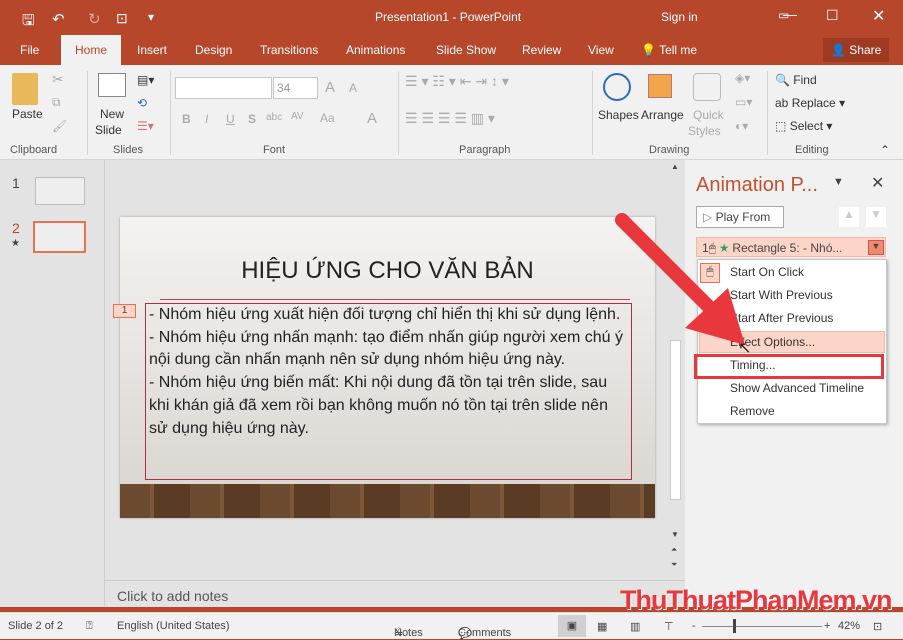  I want to click on menu-show-advanced-timeline: Show Advanced Timeline, so click(797, 388).